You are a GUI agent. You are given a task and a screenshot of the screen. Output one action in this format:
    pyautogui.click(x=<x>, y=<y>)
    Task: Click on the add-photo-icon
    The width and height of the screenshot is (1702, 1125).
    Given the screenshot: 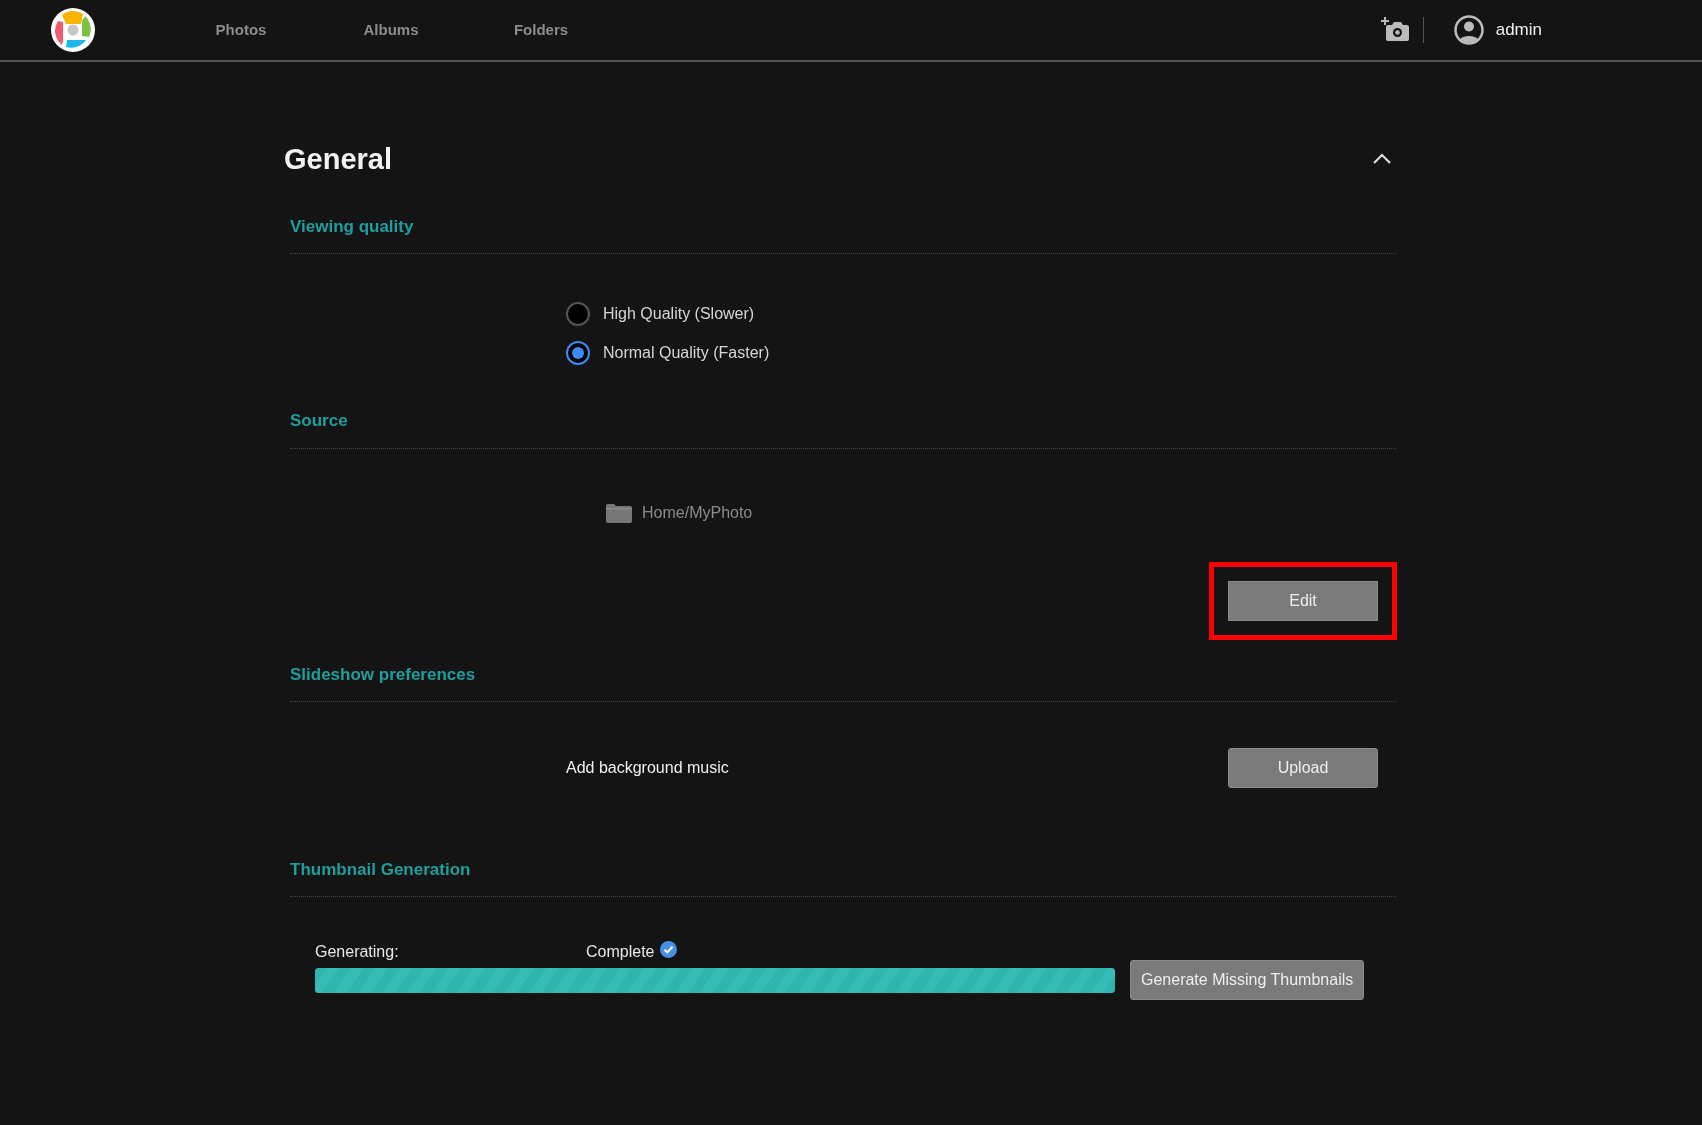 What is the action you would take?
    pyautogui.click(x=1395, y=30)
    